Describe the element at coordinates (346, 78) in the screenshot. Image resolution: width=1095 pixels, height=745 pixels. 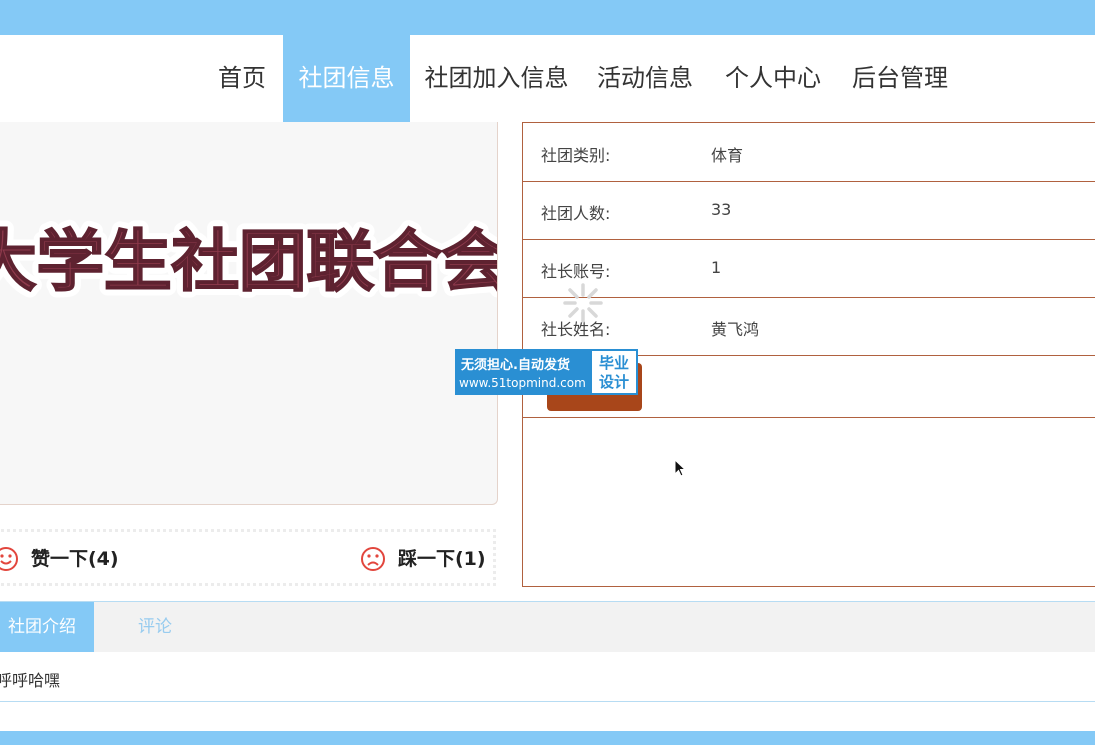
I see `nav-item-club-info: 社团信息` at that location.